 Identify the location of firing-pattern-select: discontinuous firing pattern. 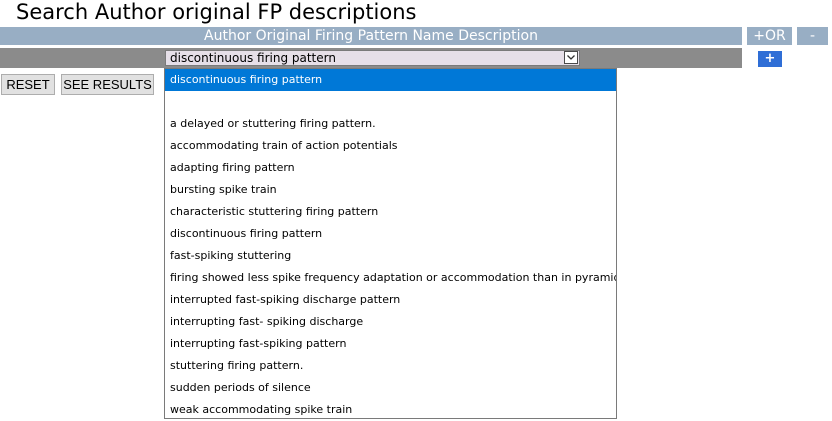
(372, 58).